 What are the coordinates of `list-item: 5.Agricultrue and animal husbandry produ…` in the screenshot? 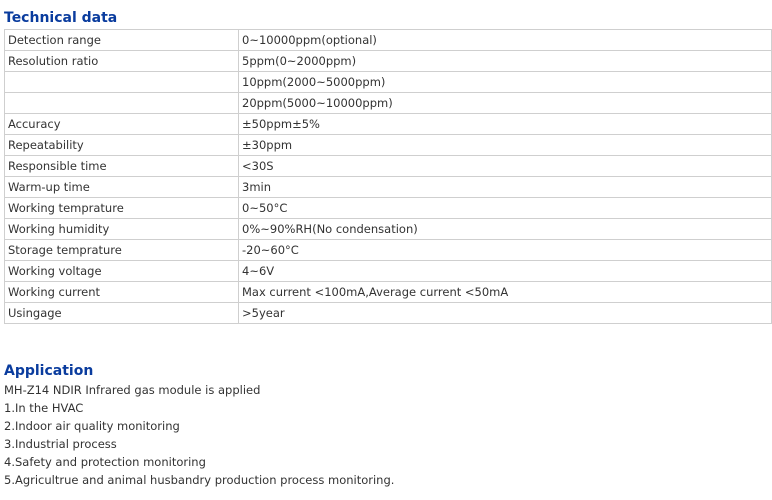 It's located at (199, 480).